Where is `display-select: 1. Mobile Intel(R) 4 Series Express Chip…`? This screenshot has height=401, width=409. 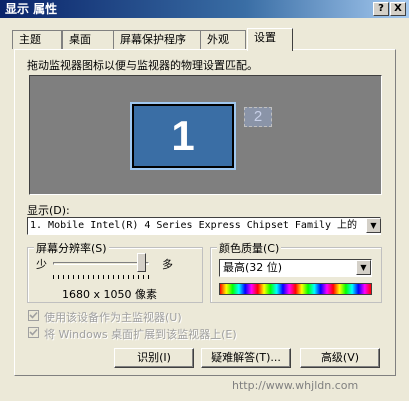
display-select: 1. Mobile Intel(R) 4 Series Express Chip… is located at coordinates (204, 226).